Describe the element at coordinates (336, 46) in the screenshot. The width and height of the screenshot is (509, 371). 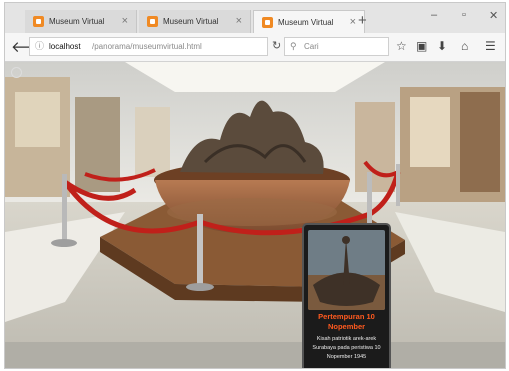
I see `search-field: ⚲ Cari` at that location.